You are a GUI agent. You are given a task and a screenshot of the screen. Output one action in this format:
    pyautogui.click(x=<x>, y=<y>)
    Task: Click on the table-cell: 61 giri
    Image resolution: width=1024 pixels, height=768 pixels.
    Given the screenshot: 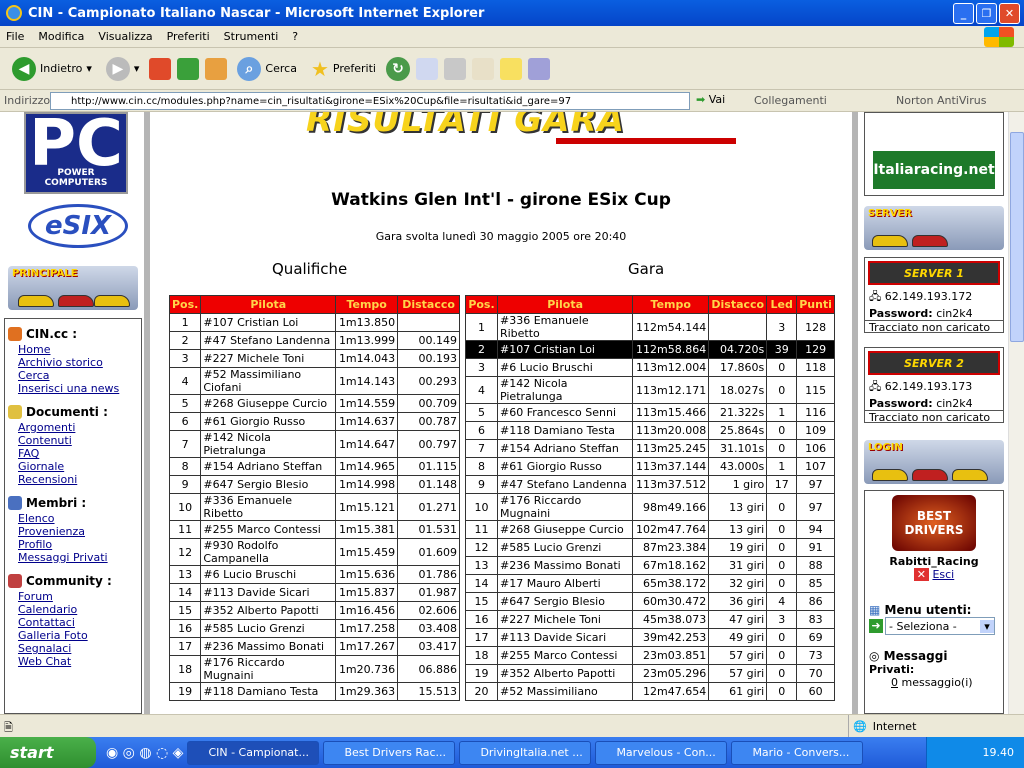 What is the action you would take?
    pyautogui.click(x=738, y=691)
    